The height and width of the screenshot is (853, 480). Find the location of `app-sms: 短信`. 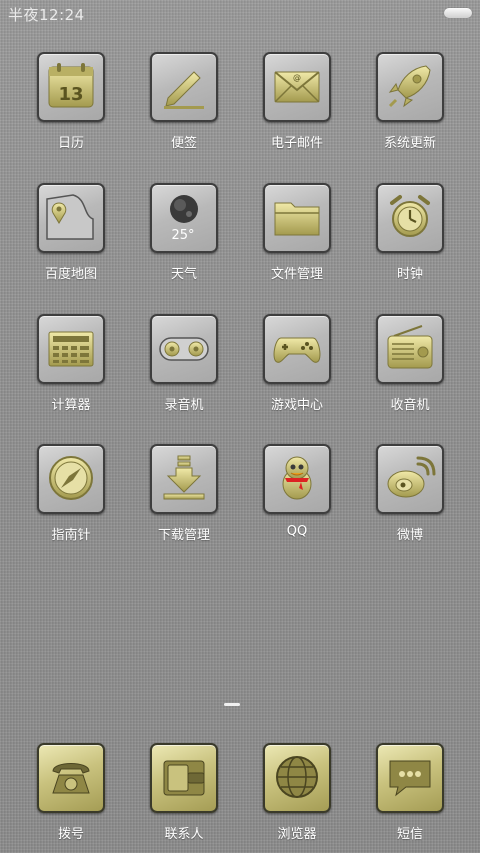

app-sms: 短信 is located at coordinates (410, 798).